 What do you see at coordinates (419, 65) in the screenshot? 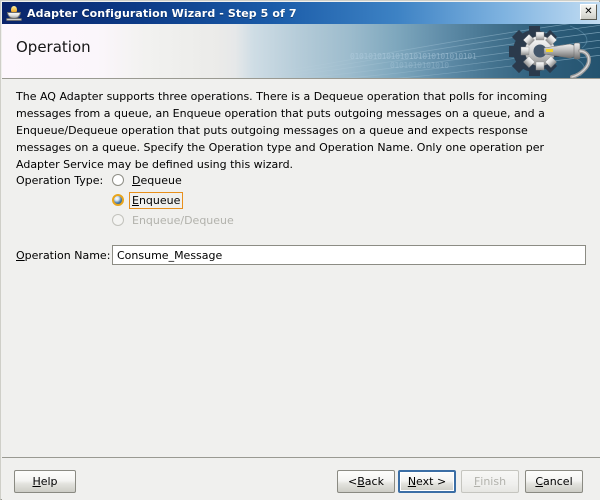
I see `banner-binary-row-2: 0101010101010` at bounding box center [419, 65].